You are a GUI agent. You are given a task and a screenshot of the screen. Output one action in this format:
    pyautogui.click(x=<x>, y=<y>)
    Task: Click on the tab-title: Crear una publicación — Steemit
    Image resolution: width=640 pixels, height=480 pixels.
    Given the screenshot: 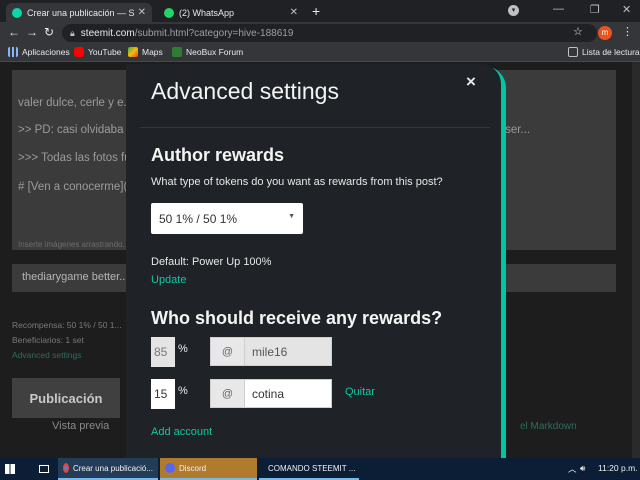 What is the action you would take?
    pyautogui.click(x=80, y=12)
    